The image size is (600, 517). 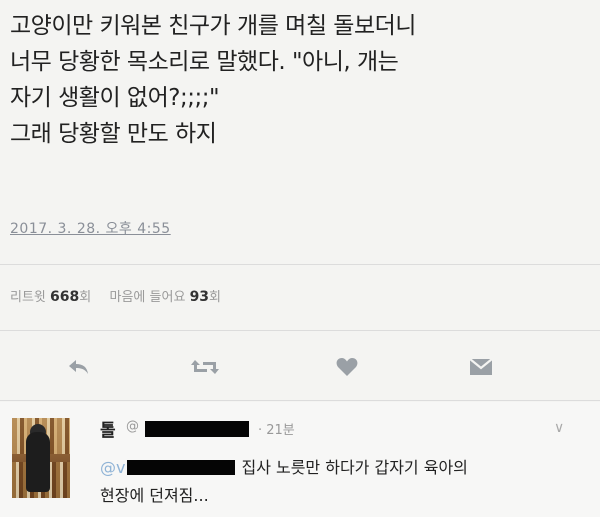 I want to click on chevron-down-icon: ∨, so click(x=559, y=428).